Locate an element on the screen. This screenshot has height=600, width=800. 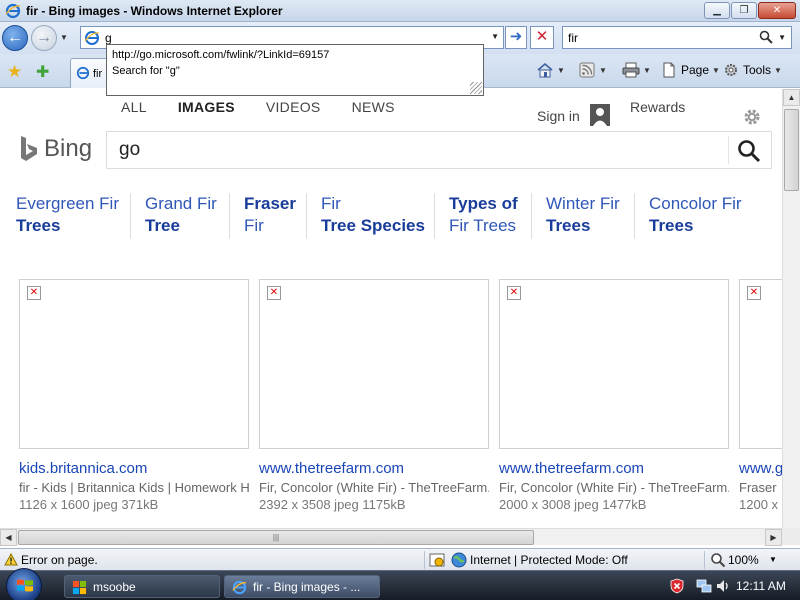
horizontal-scroll-thumb: ||| is located at coordinates (276, 537).